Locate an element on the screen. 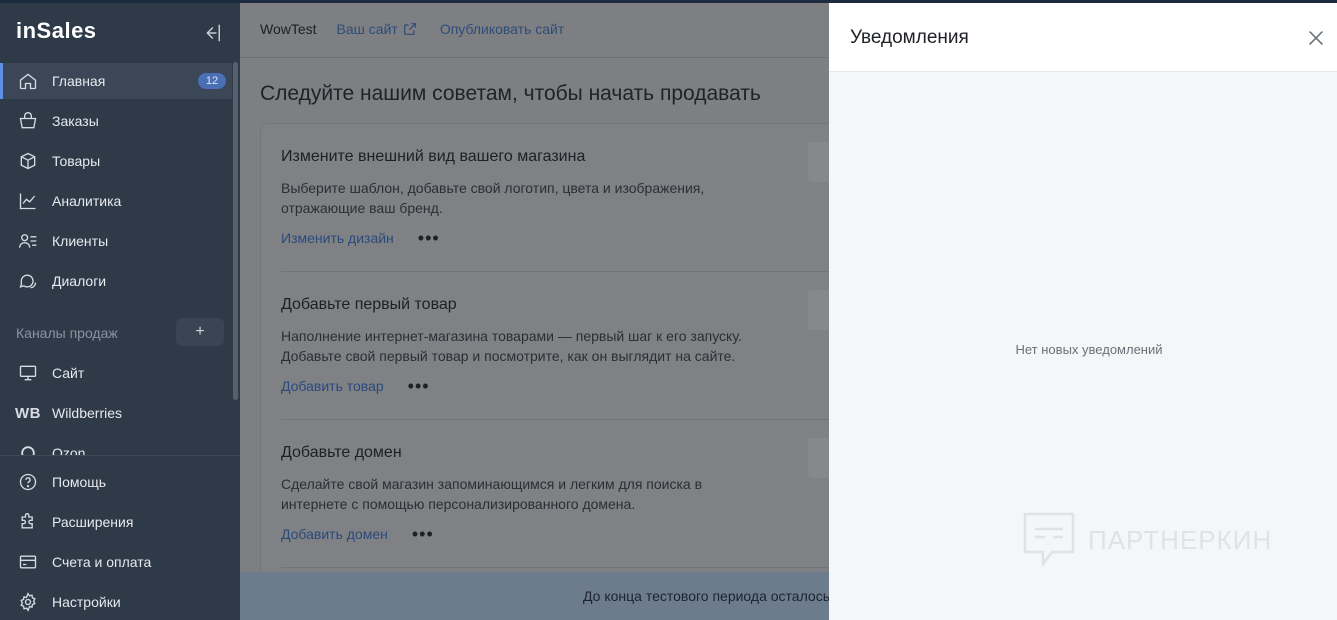 This screenshot has width=1337, height=620. sidebar-item-label: Ozon is located at coordinates (69, 450).